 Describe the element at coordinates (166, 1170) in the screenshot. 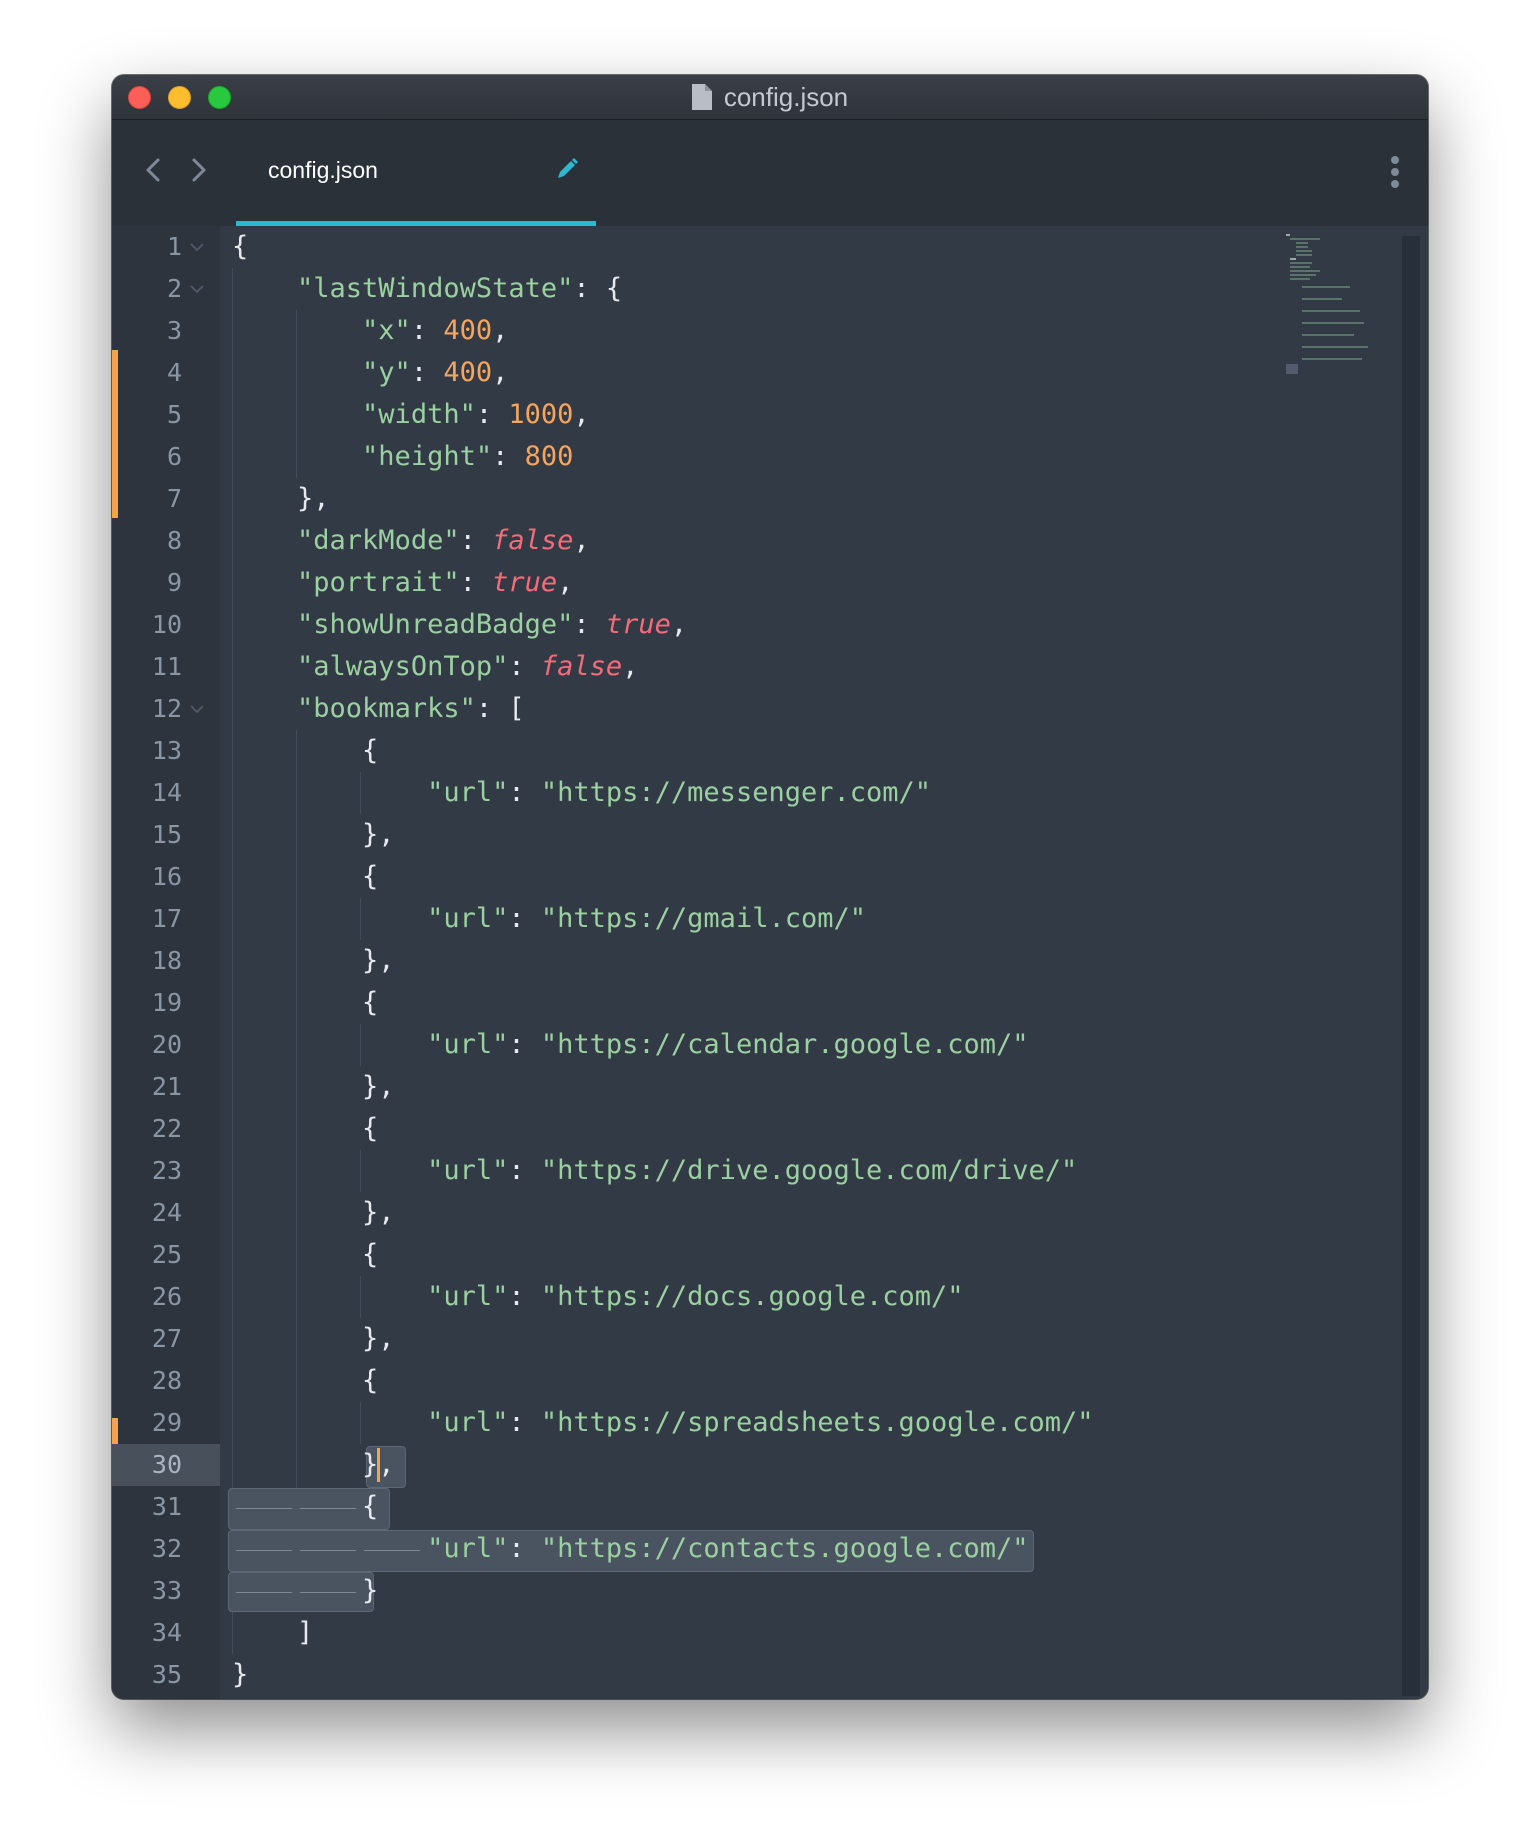

I see `line-number: 23` at that location.